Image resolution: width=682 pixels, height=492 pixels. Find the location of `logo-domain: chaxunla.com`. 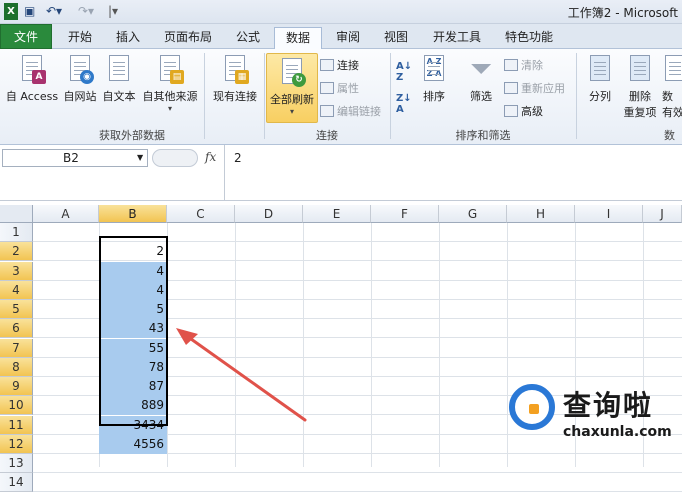

logo-domain: chaxunla.com is located at coordinates (617, 432).